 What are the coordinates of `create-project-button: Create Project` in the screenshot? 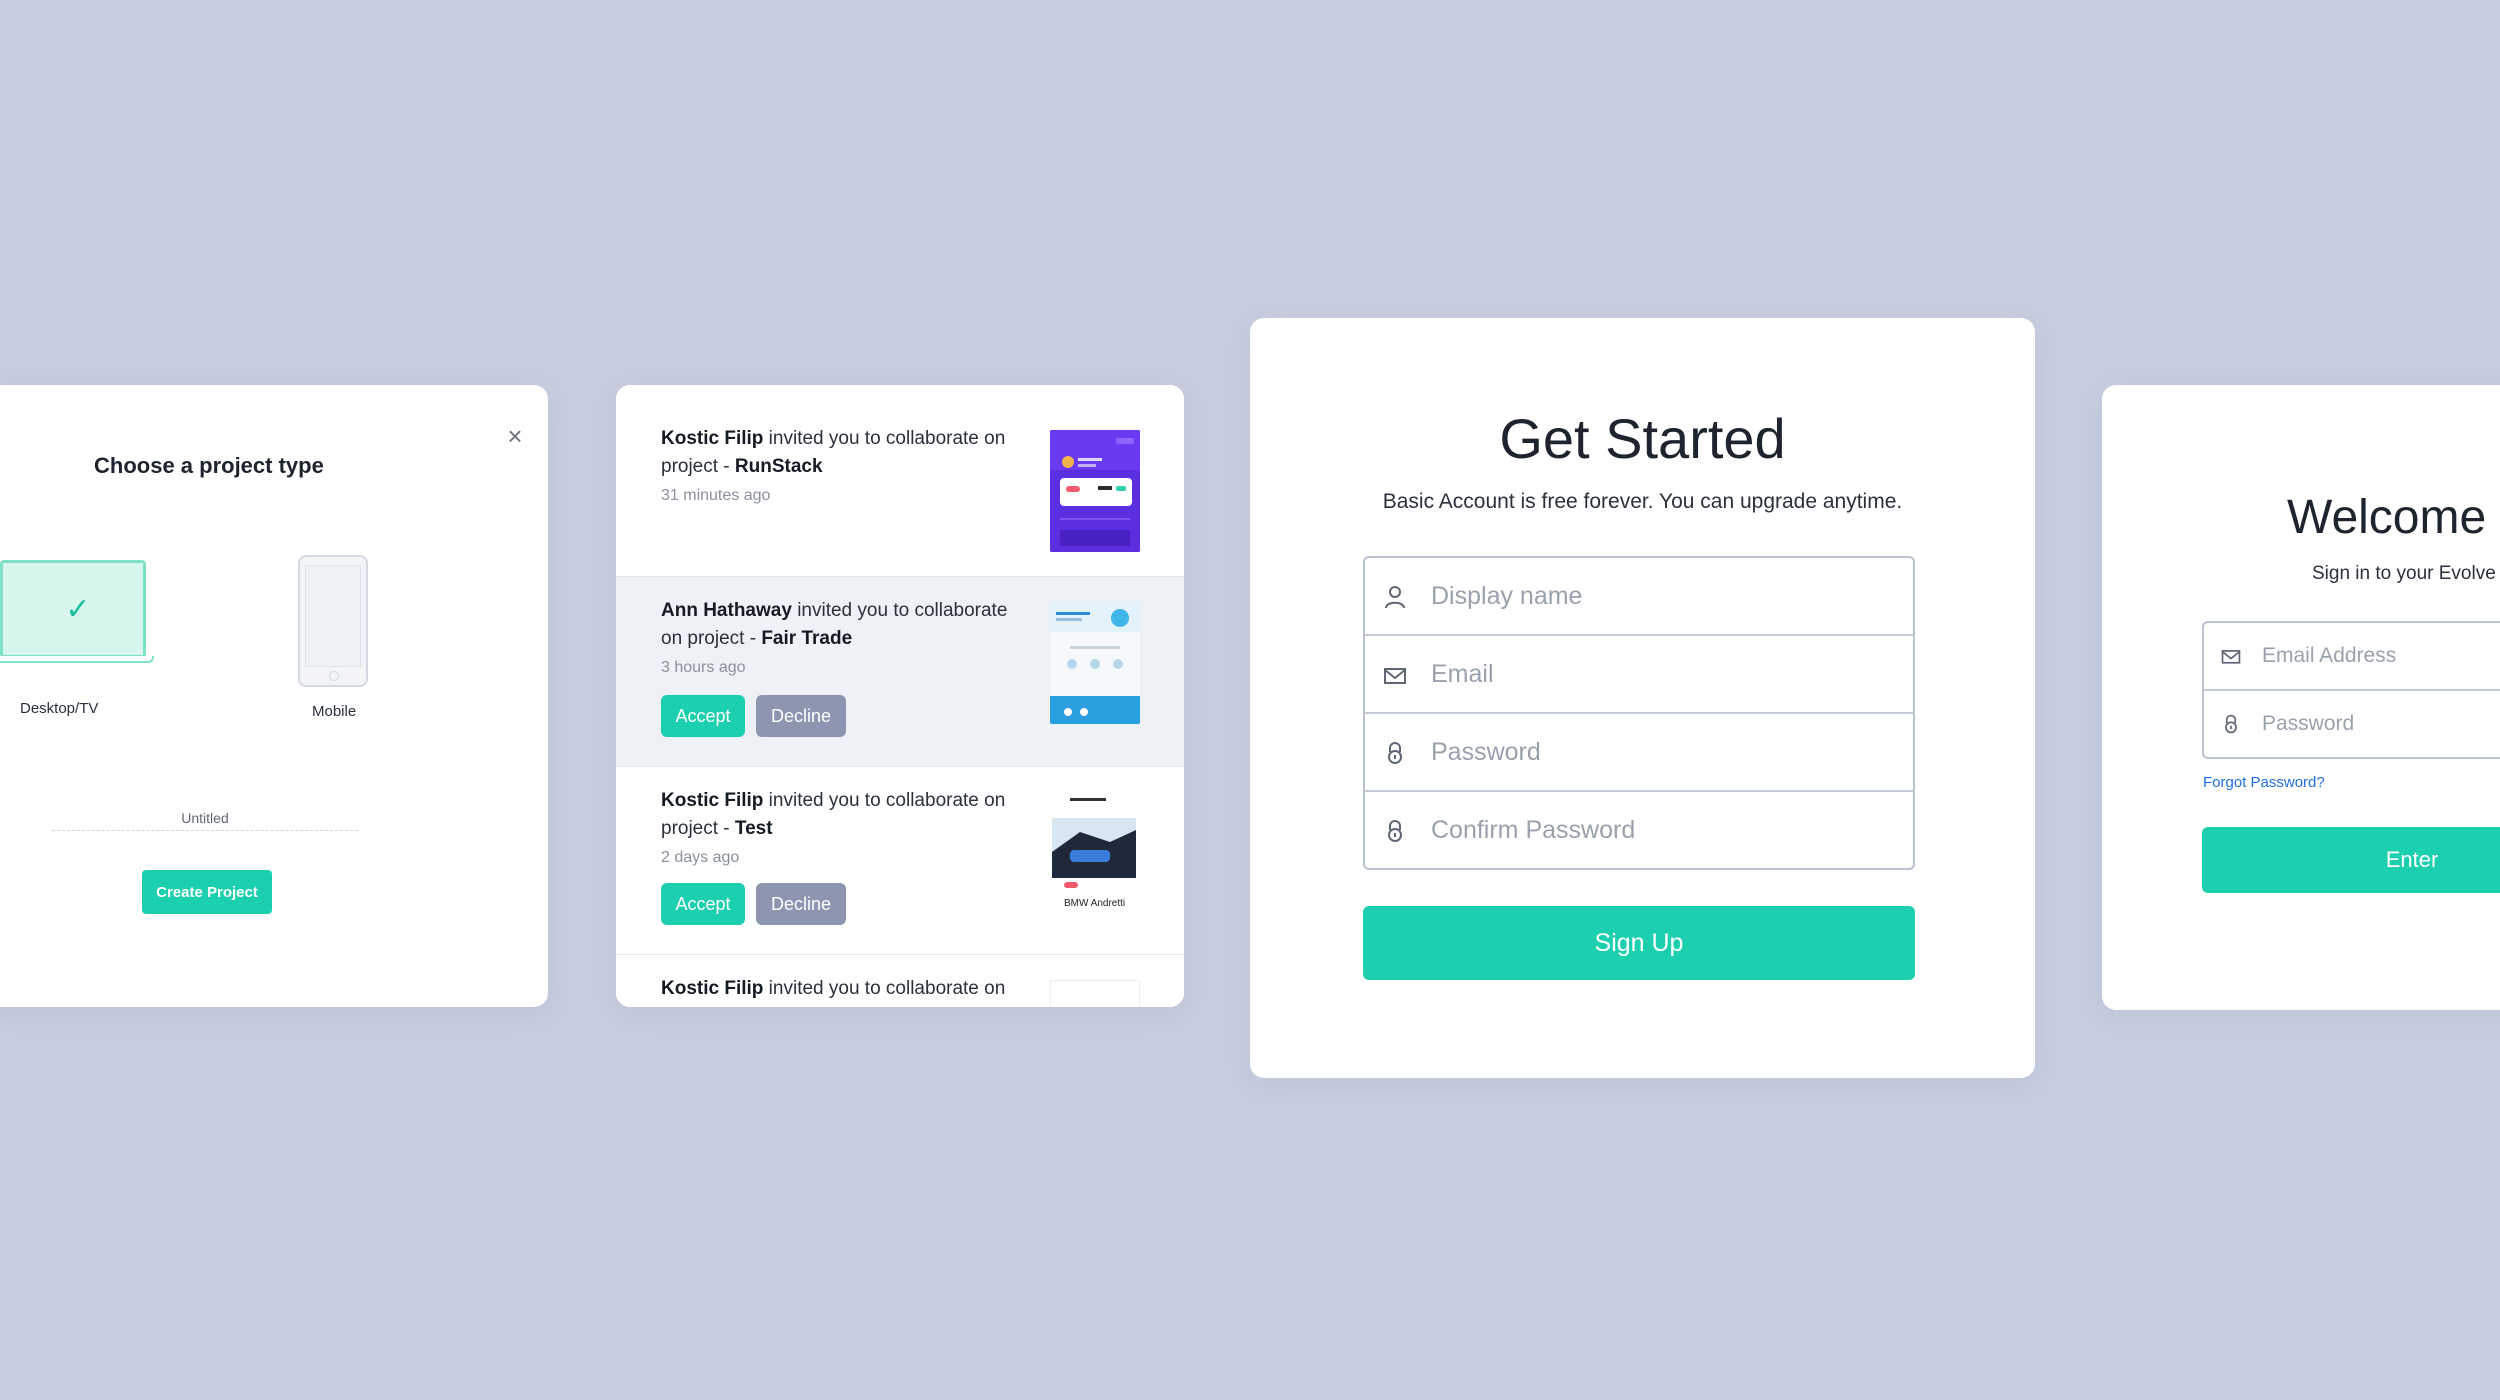 It's located at (207, 892).